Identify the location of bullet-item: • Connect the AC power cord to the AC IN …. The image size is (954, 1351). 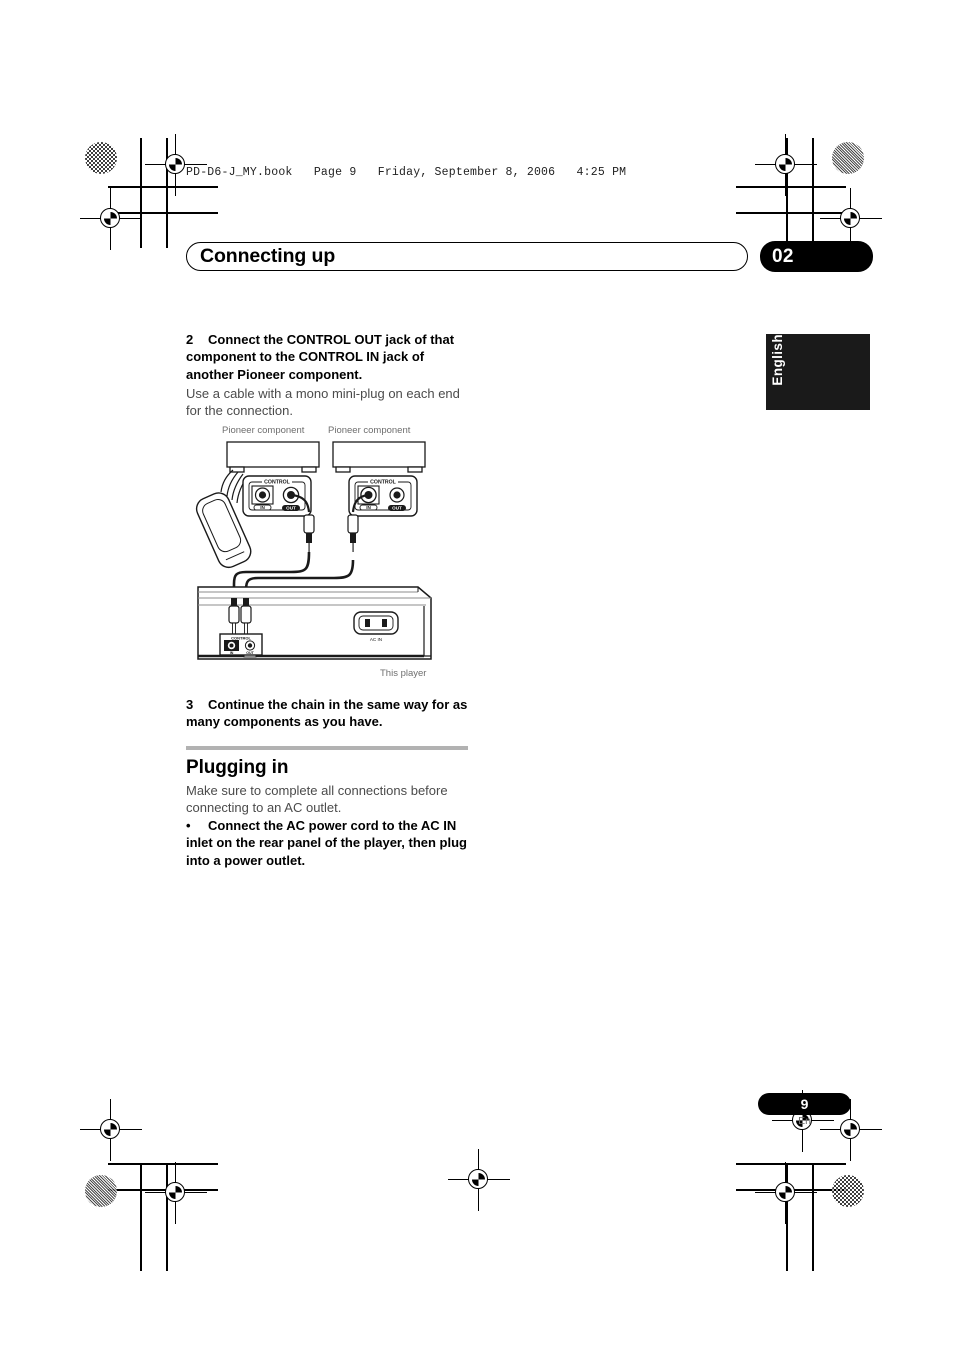
(327, 843).